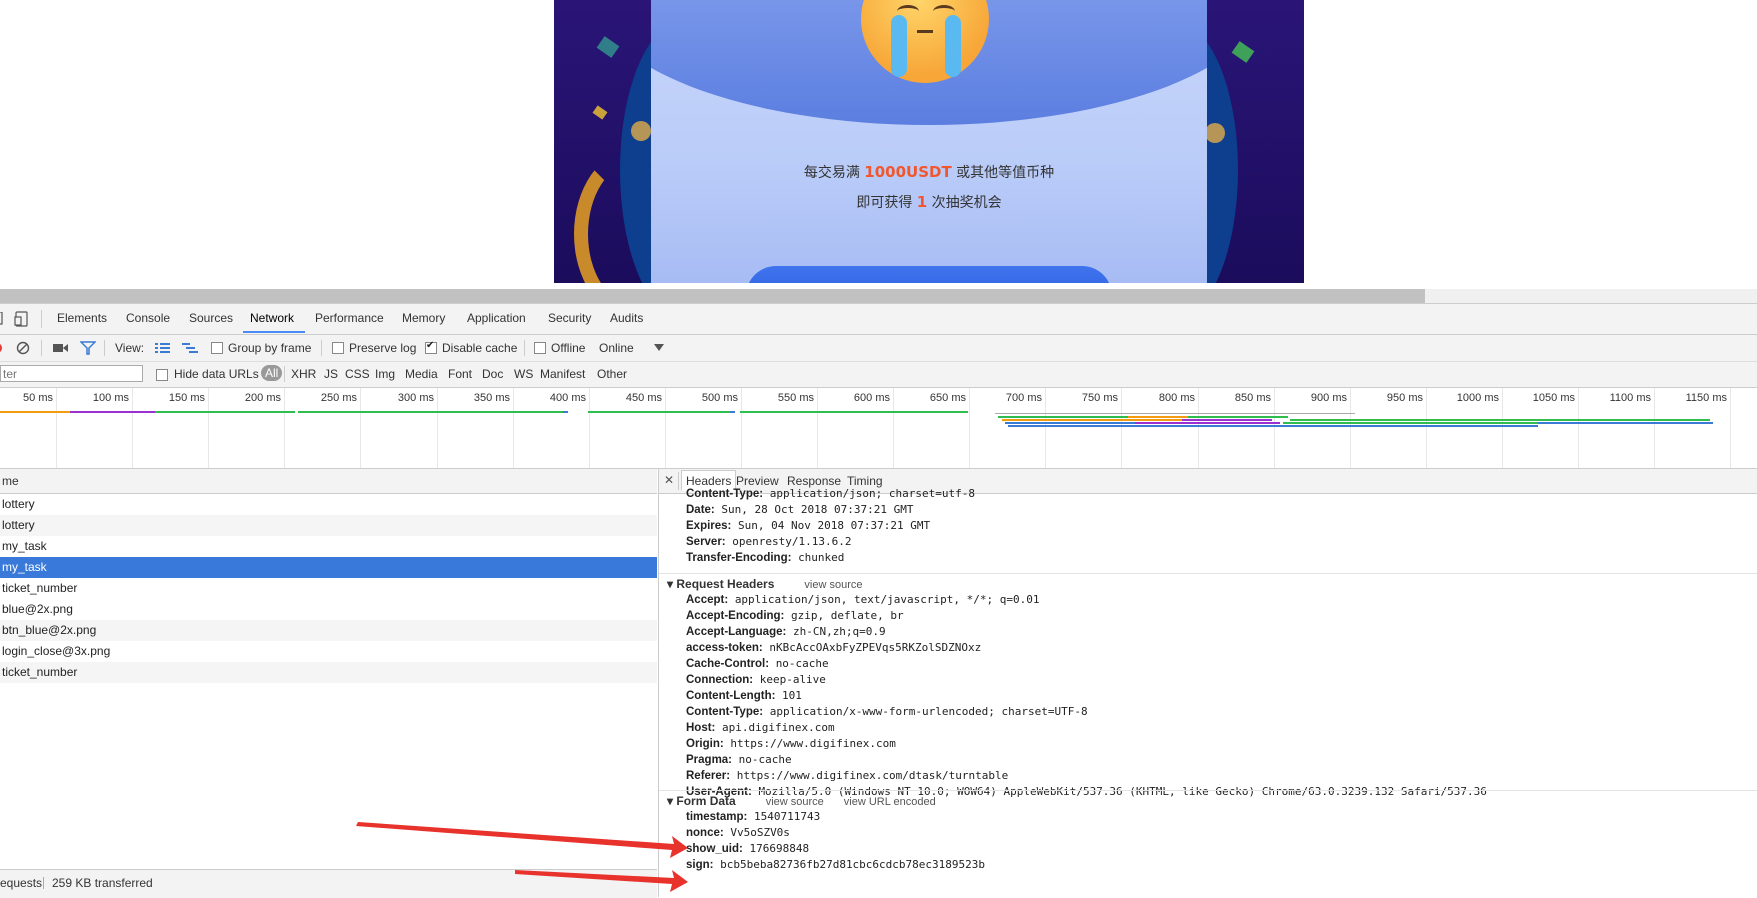  Describe the element at coordinates (328, 651) in the screenshot. I see `request-row: login_close@3x.png` at that location.